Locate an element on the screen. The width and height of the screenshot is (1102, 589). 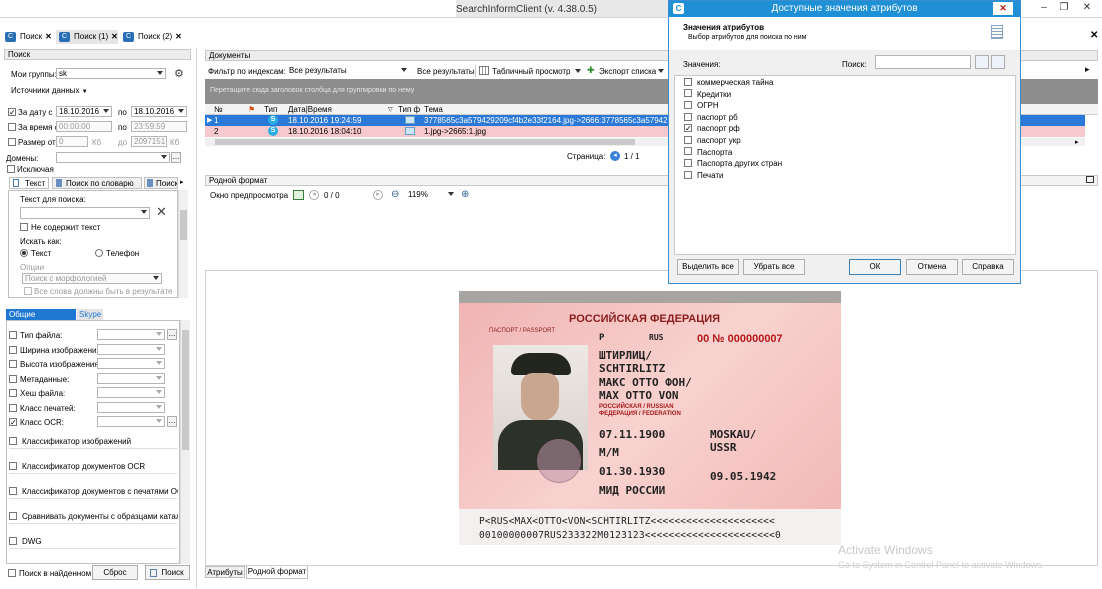
attribute-item: Кредитки is located at coordinates (707, 94).